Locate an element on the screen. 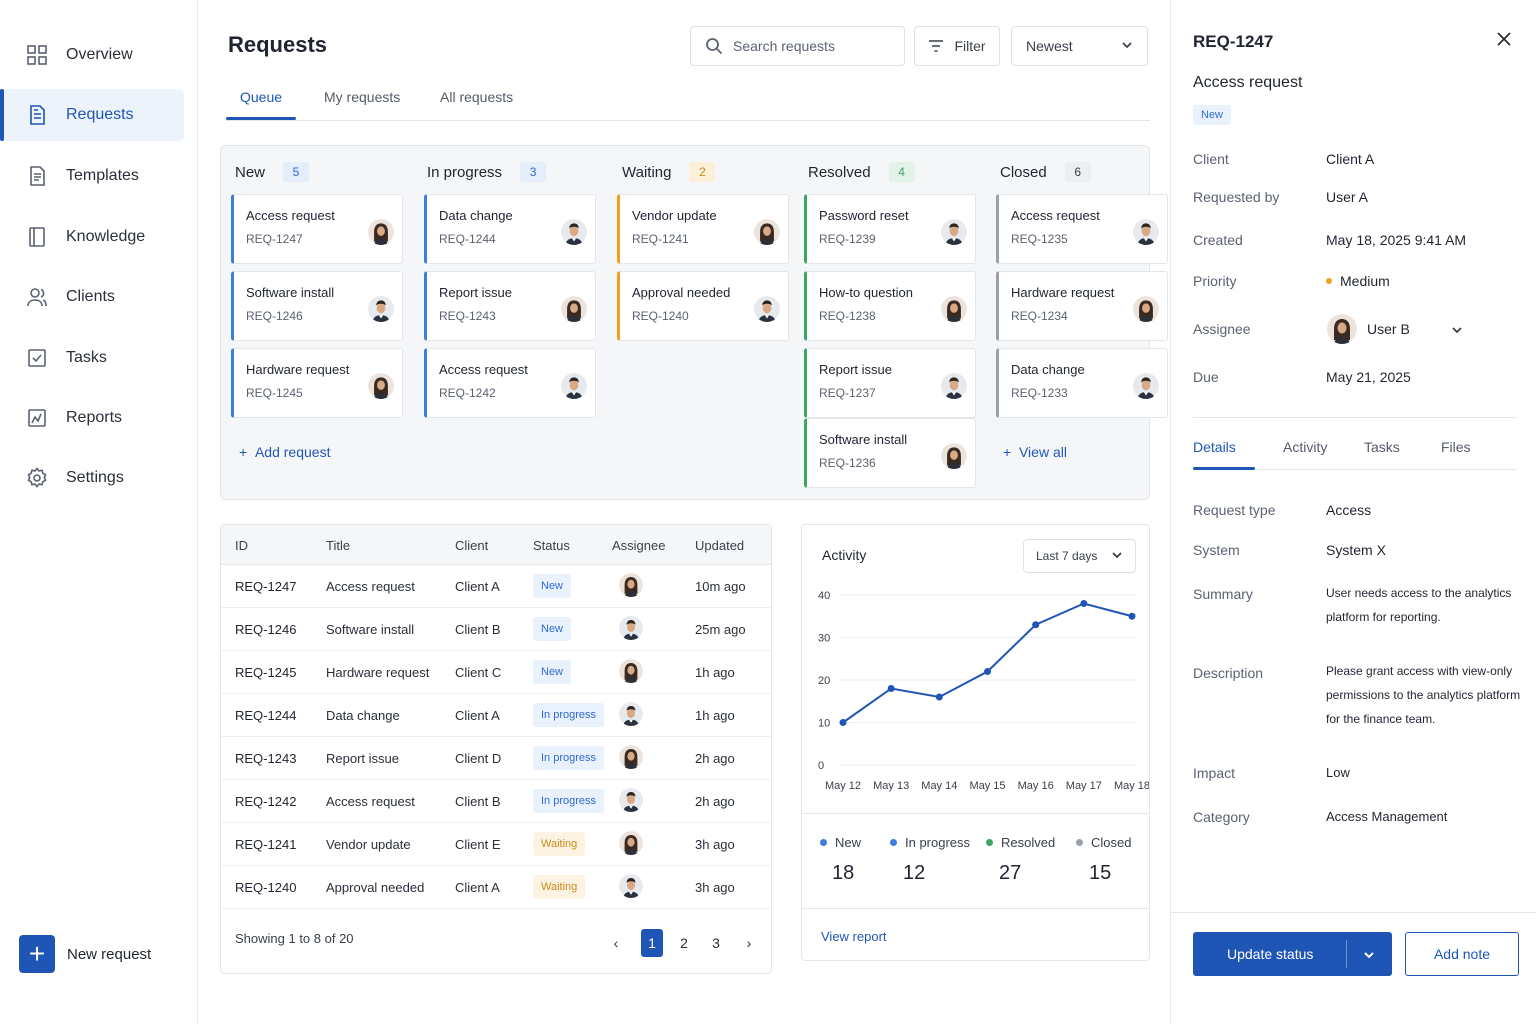  chevron-down-icon is located at coordinates (1369, 956).